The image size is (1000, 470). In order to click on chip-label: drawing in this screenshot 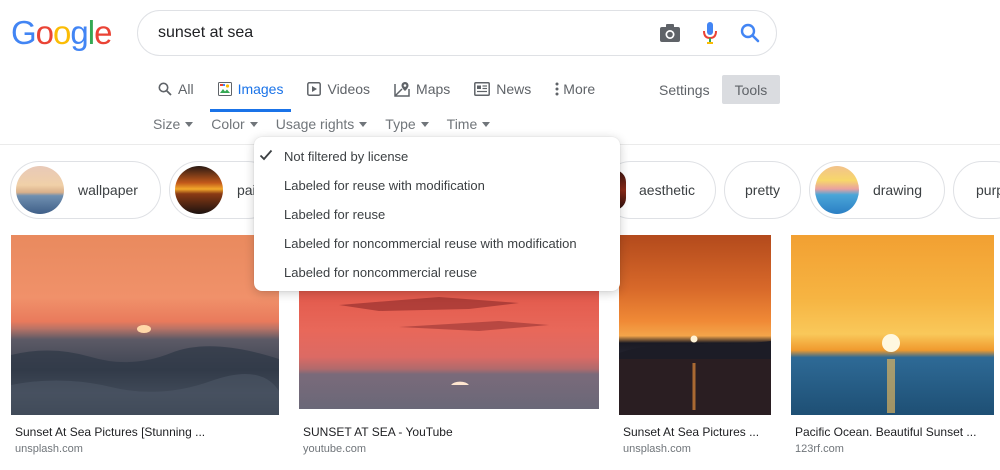, I will do `click(897, 190)`.